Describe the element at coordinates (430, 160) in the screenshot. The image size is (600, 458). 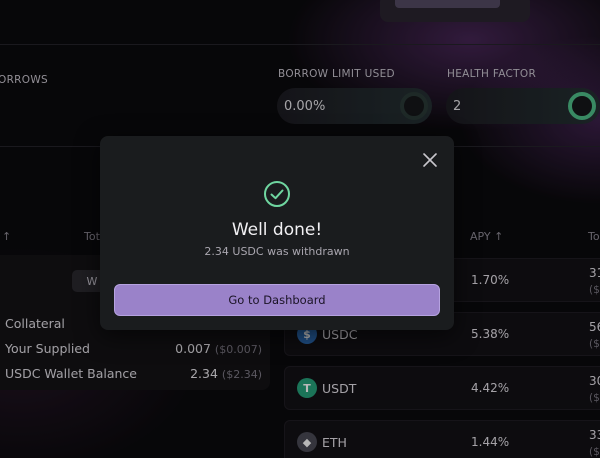
I see `close-icon` at that location.